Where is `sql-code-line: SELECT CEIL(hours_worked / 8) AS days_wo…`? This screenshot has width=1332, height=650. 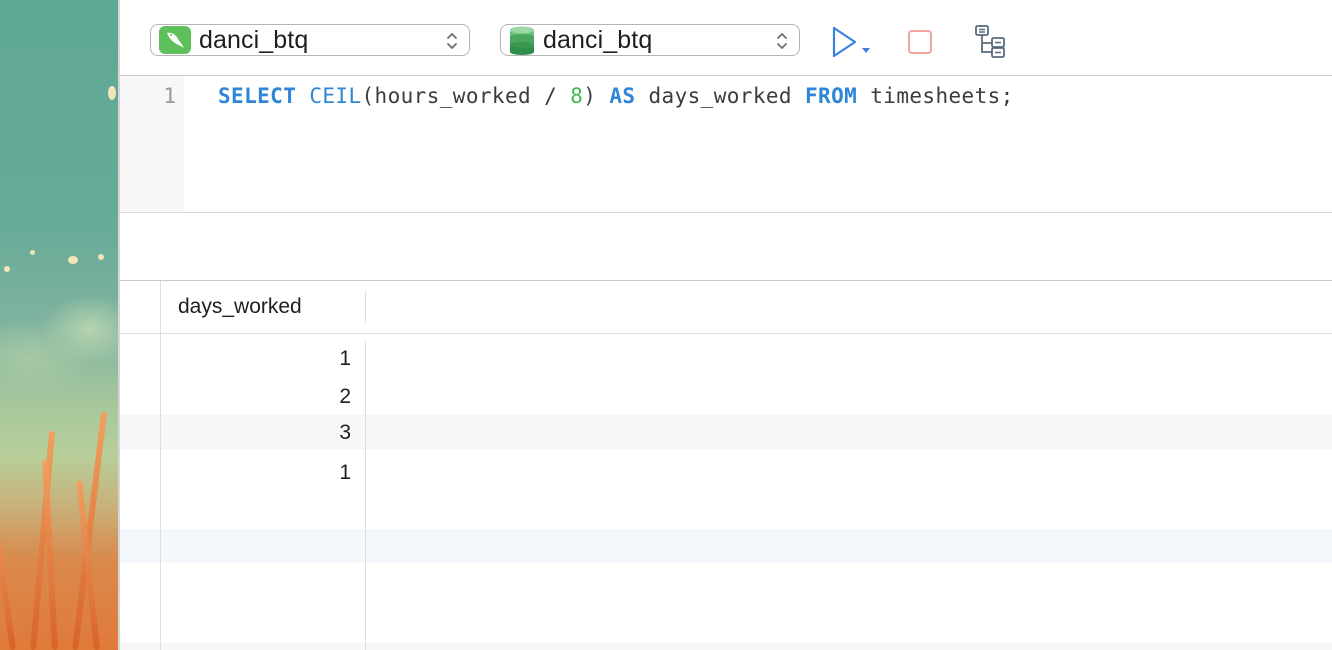
sql-code-line: SELECT CEIL(hours_worked / 8) AS days_wo… is located at coordinates (616, 96).